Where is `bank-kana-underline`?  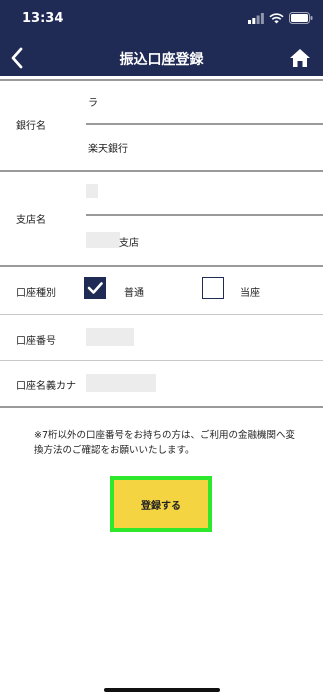
bank-kana-underline is located at coordinates (204, 124).